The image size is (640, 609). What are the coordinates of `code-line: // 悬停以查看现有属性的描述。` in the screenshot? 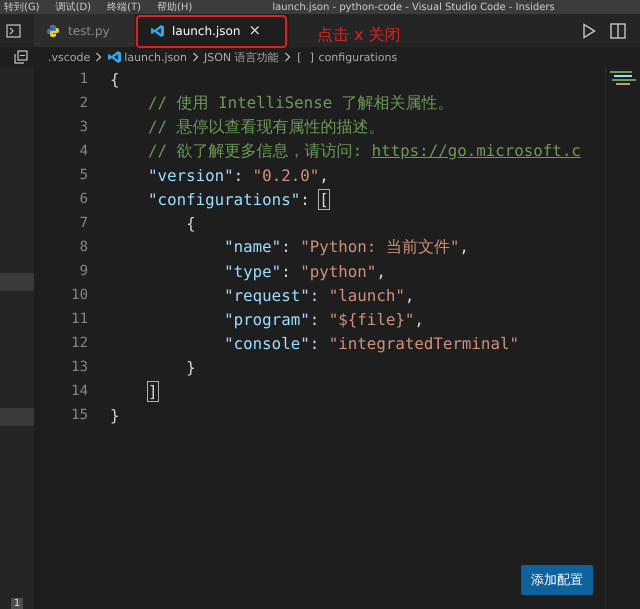 It's located at (266, 127).